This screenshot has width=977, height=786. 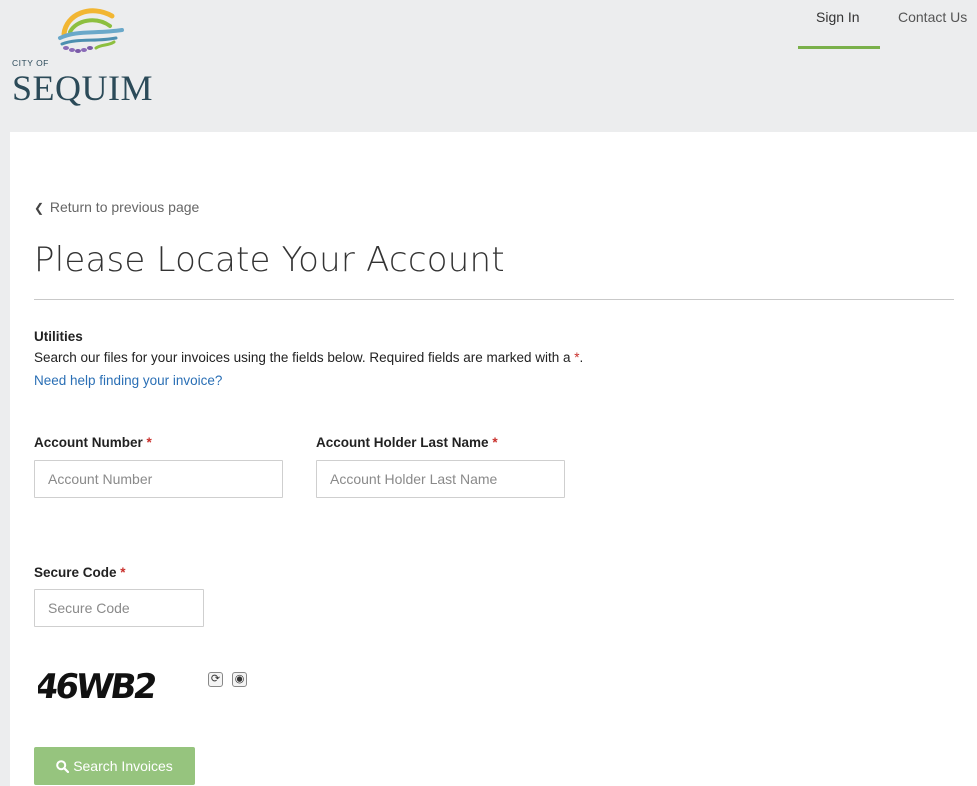 I want to click on secure-code-label-text: Secure Code, so click(x=75, y=572).